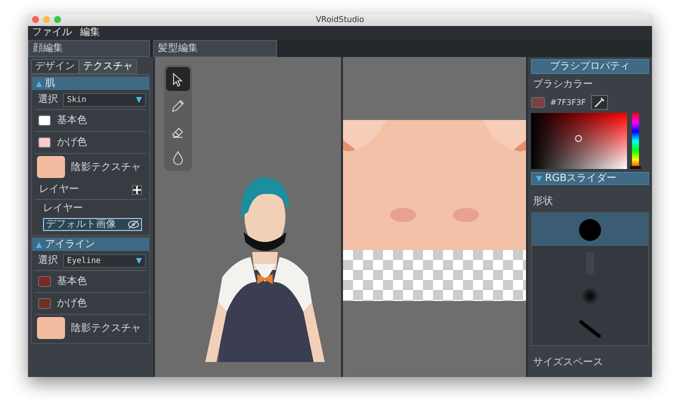 The height and width of the screenshot is (417, 680). I want to click on select-dropdown: Skin, so click(104, 99).